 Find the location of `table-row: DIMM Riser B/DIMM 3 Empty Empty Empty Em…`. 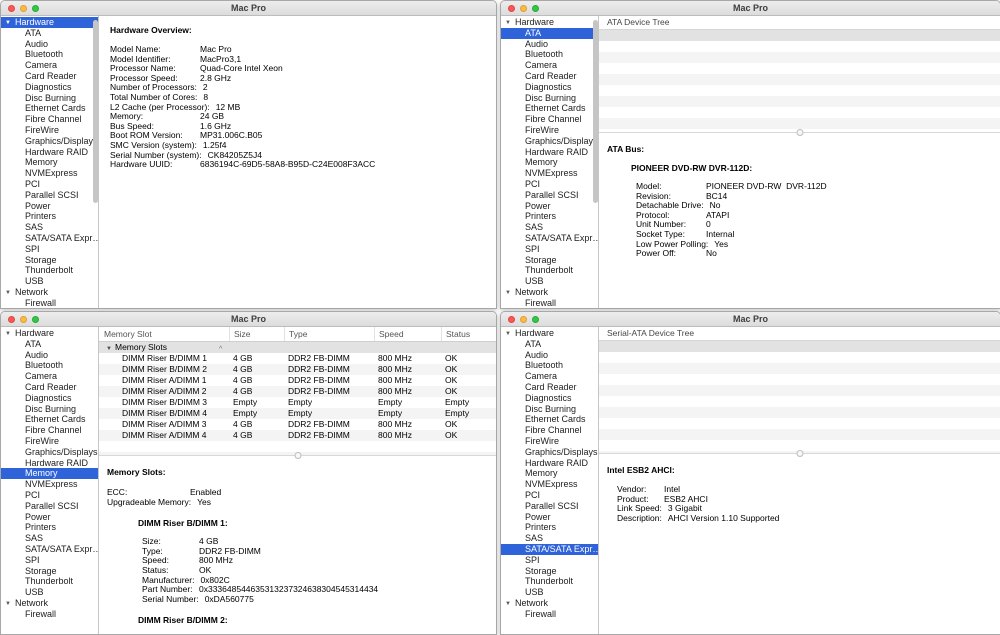

table-row: DIMM Riser B/DIMM 3 Empty Empty Empty Em… is located at coordinates (297, 402).